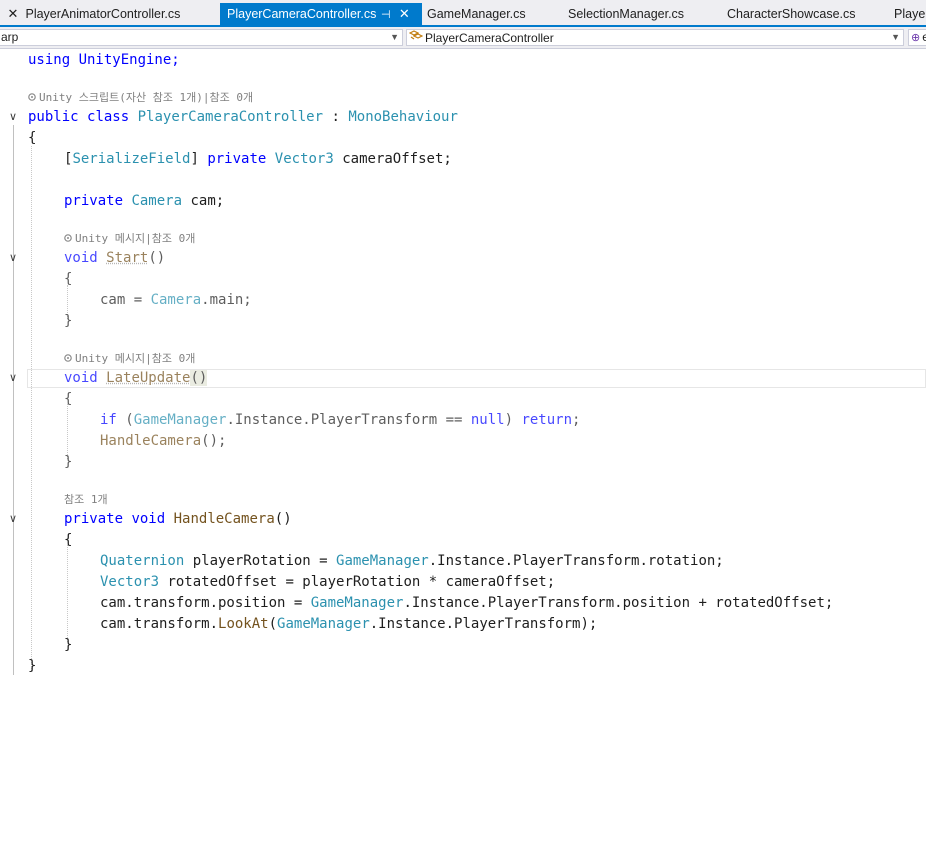 The width and height of the screenshot is (926, 849). I want to click on codelens-class: Unity 스크립트(자산 참조 1개)|참조 0개, so click(140, 98).